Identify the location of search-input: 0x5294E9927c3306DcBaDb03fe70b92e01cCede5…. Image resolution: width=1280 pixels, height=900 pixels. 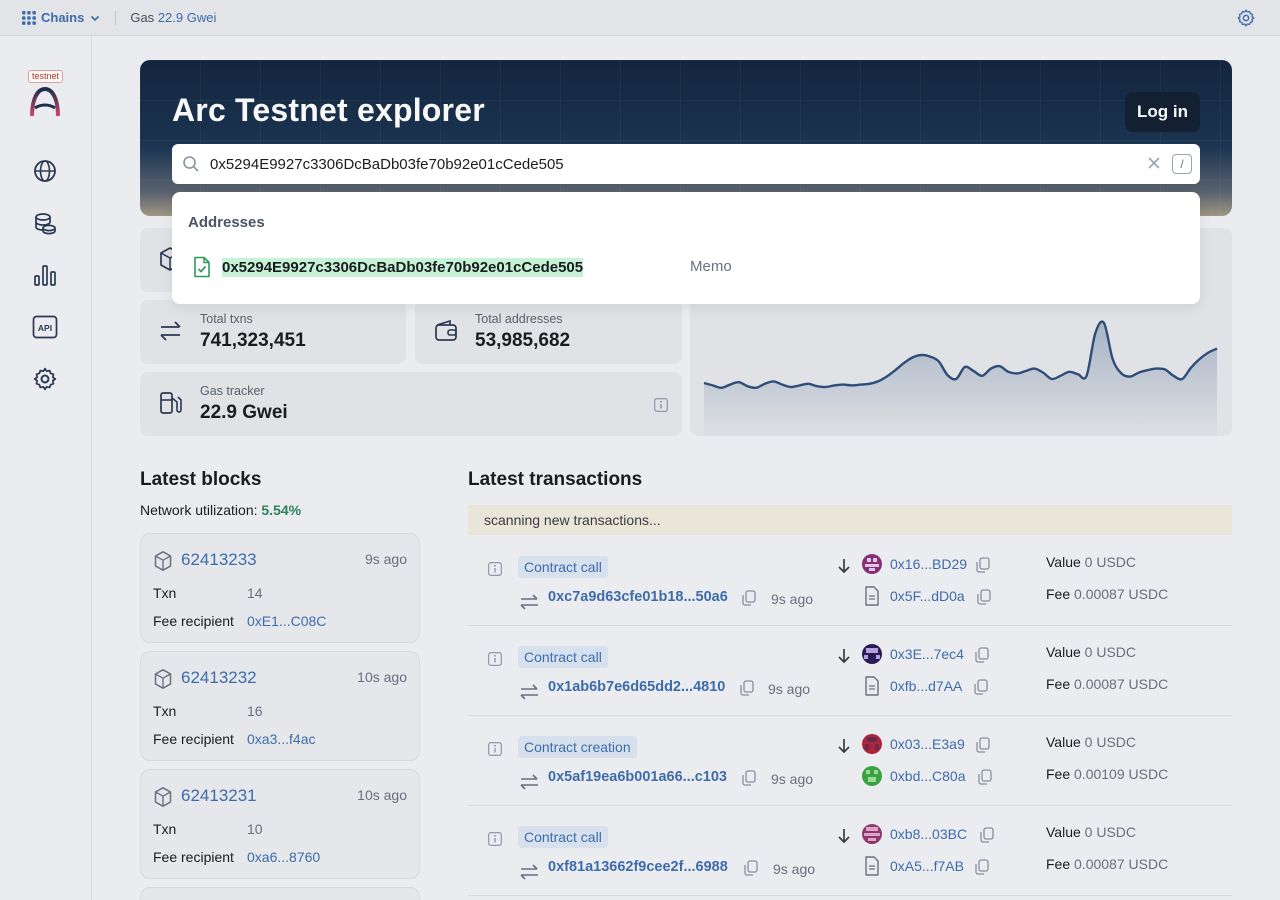
(387, 164).